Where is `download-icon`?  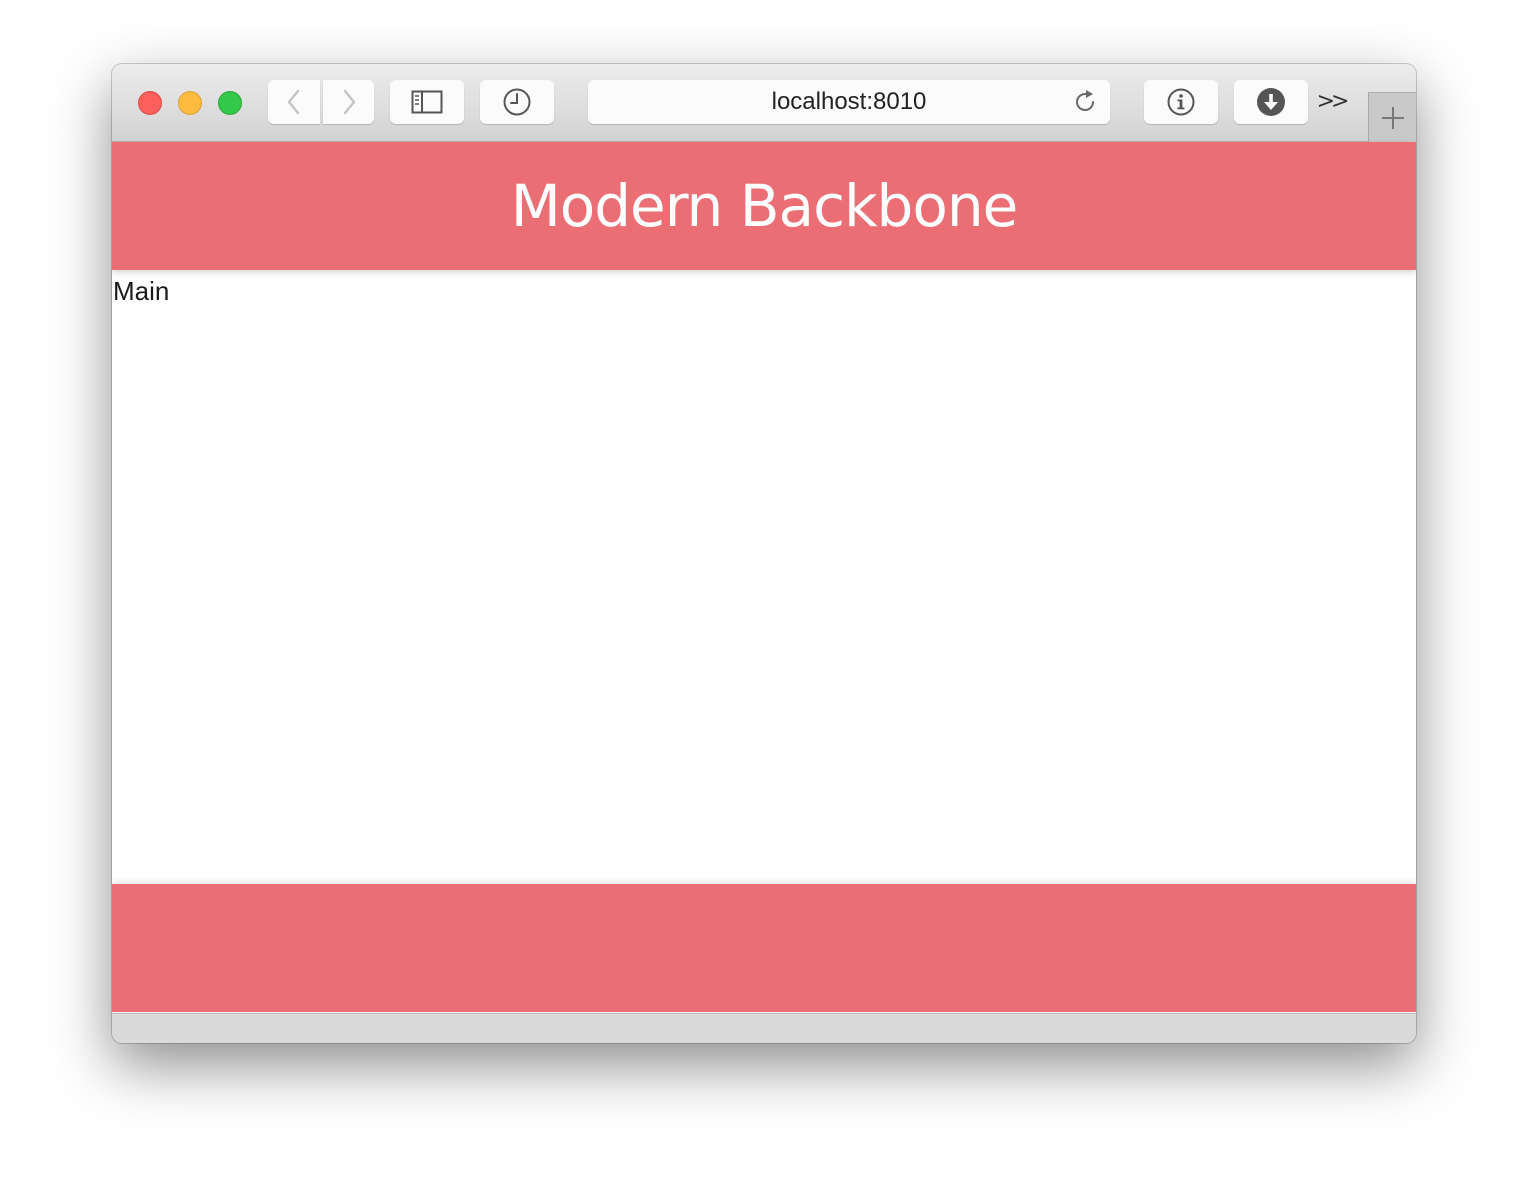 download-icon is located at coordinates (1271, 102).